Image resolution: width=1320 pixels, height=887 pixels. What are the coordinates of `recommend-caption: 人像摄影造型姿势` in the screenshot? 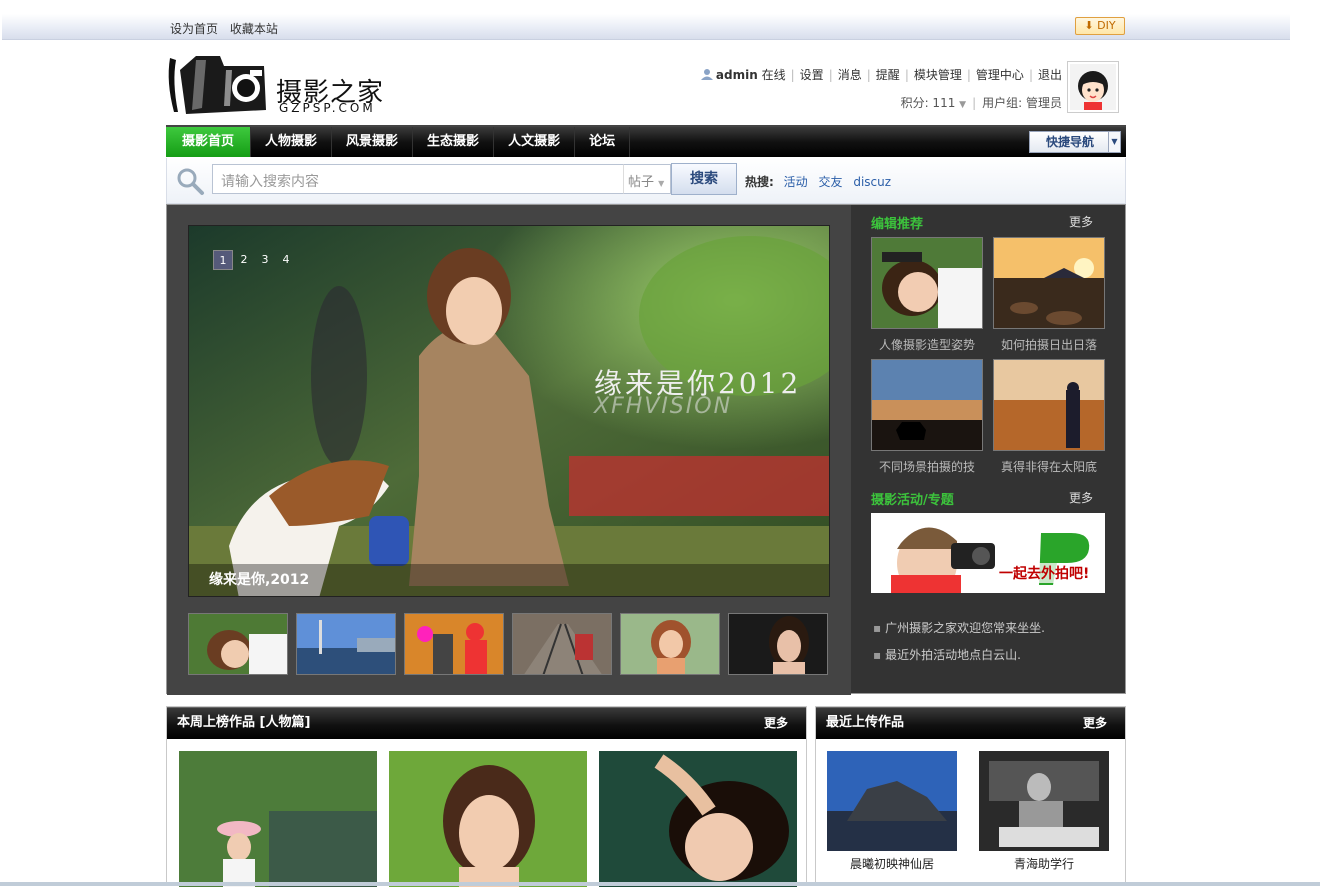 It's located at (927, 344).